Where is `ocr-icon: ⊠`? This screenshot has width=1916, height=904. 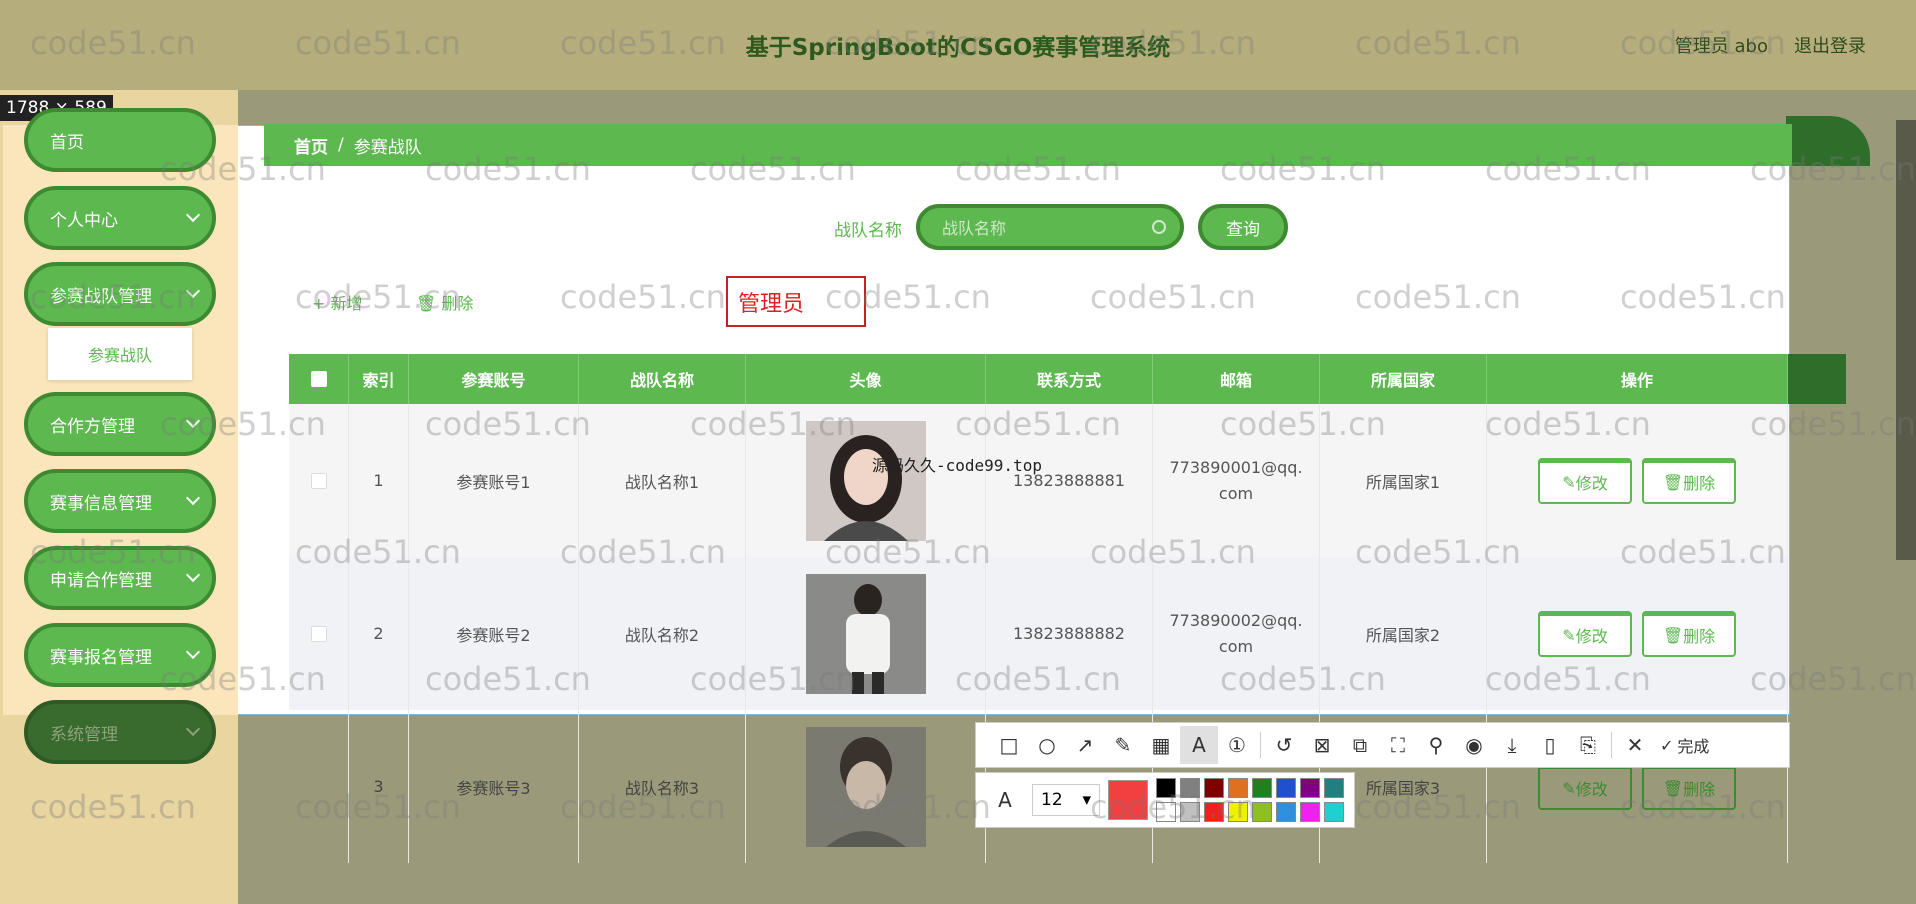
ocr-icon: ⊠ is located at coordinates (1322, 745).